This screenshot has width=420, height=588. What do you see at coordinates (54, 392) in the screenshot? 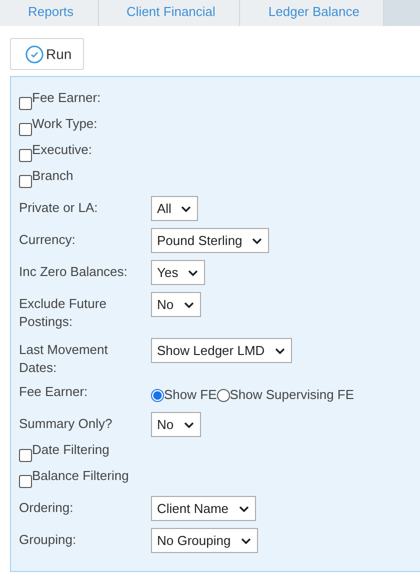
I see `field-label: Fee Earner:` at bounding box center [54, 392].